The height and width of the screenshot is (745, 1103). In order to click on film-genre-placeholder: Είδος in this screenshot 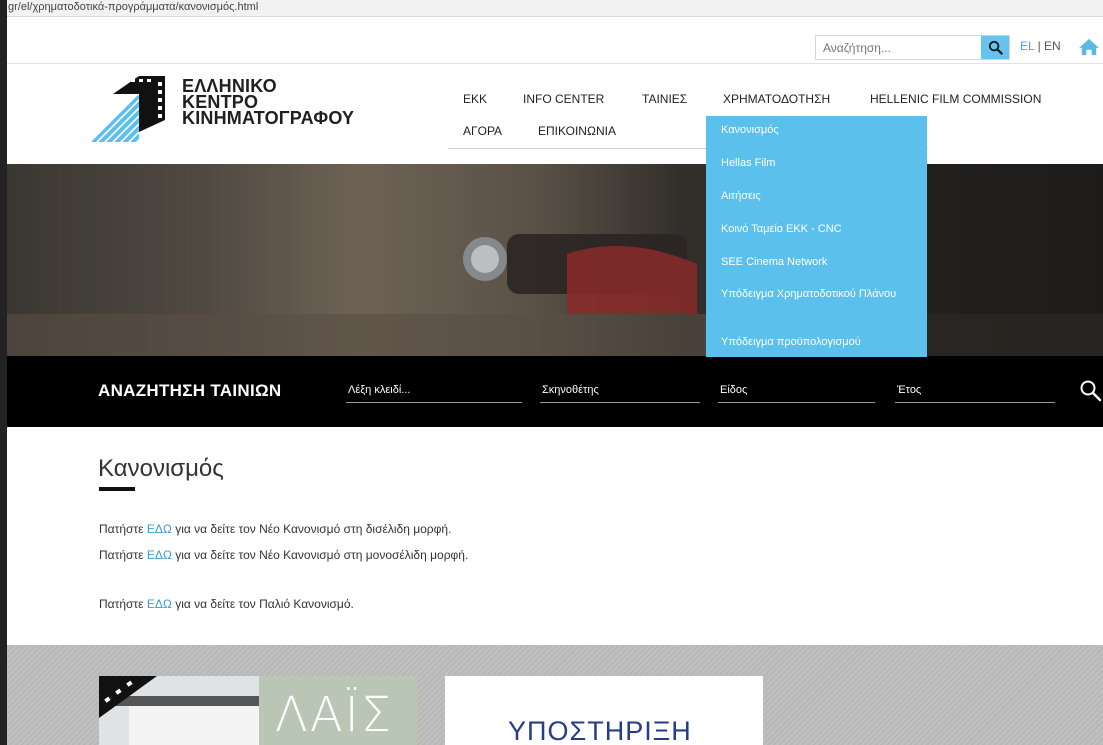, I will do `click(734, 390)`.